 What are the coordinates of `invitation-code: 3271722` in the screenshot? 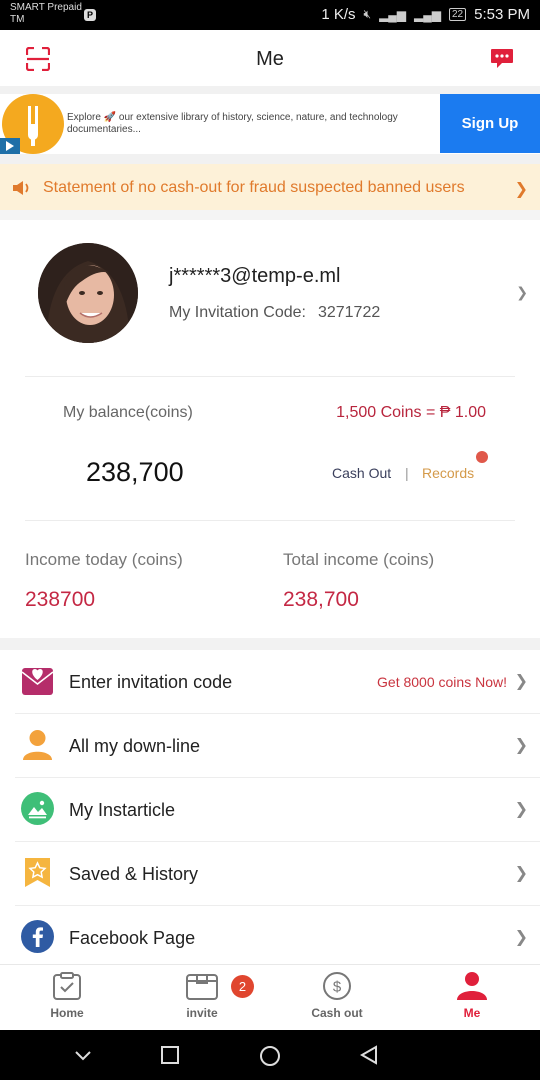 It's located at (349, 312).